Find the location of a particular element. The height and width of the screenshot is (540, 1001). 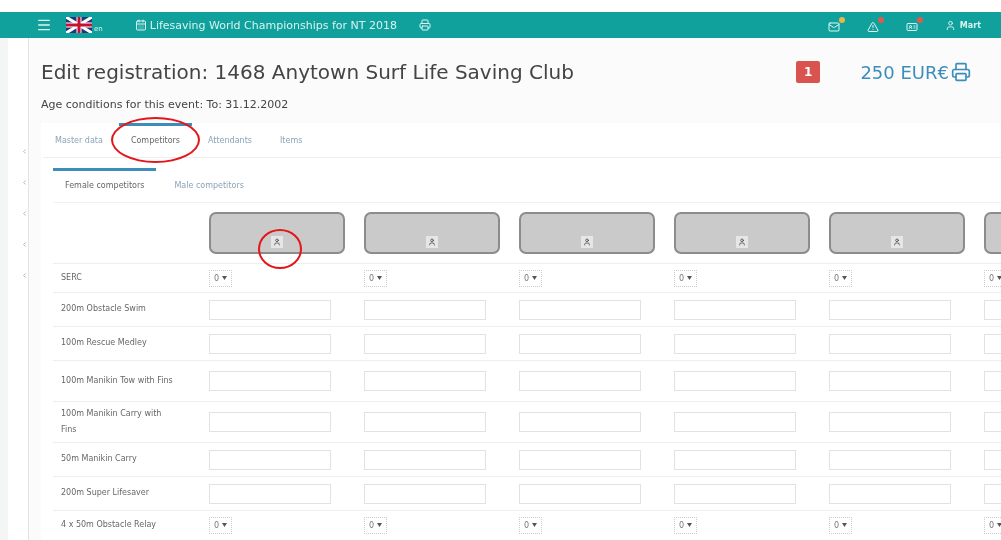

event-label: 100m Manikin Tow with Fins is located at coordinates (128, 380).